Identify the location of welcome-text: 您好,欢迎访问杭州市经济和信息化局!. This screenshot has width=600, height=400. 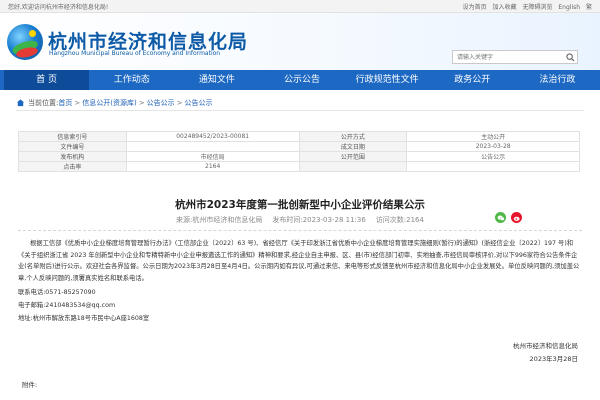
(58, 7).